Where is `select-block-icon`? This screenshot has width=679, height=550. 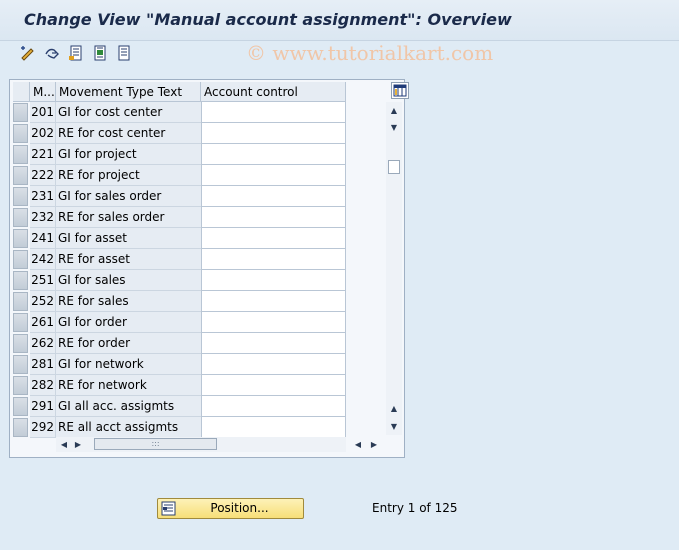 select-block-icon is located at coordinates (100, 53).